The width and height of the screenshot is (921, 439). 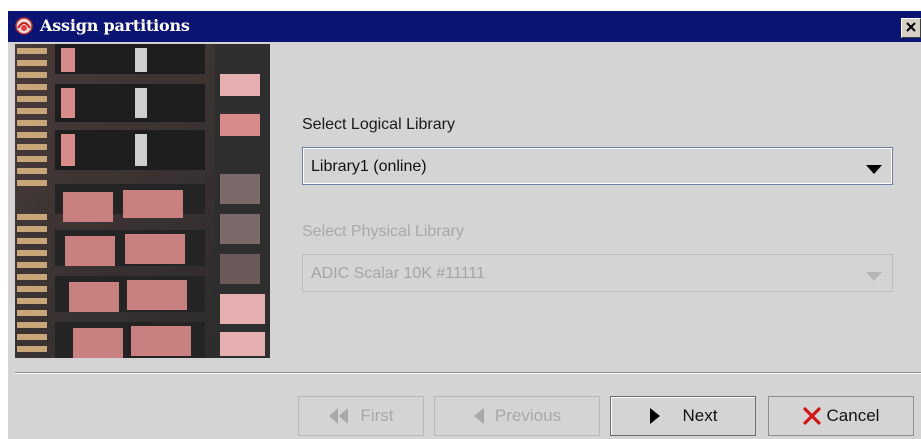 What do you see at coordinates (528, 415) in the screenshot?
I see `previous-button-label: Previous` at bounding box center [528, 415].